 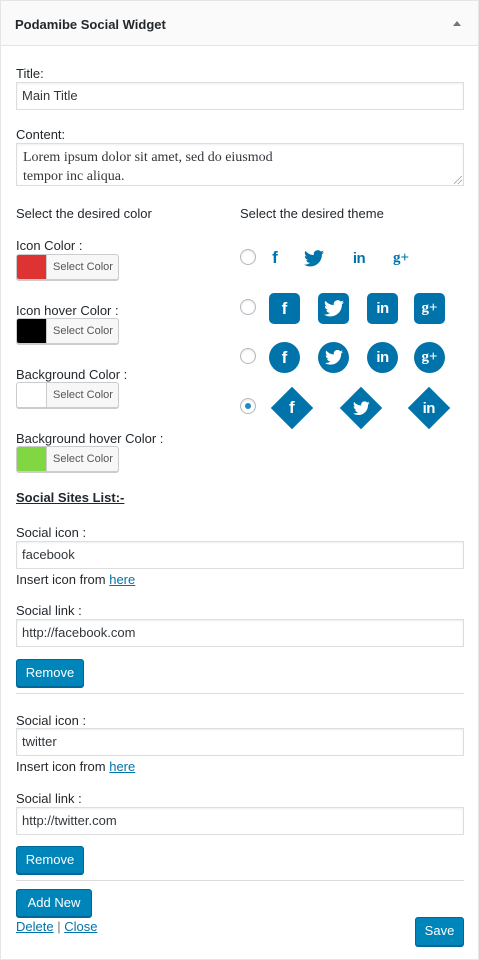 What do you see at coordinates (41, 134) in the screenshot?
I see `content-label: Content:` at bounding box center [41, 134].